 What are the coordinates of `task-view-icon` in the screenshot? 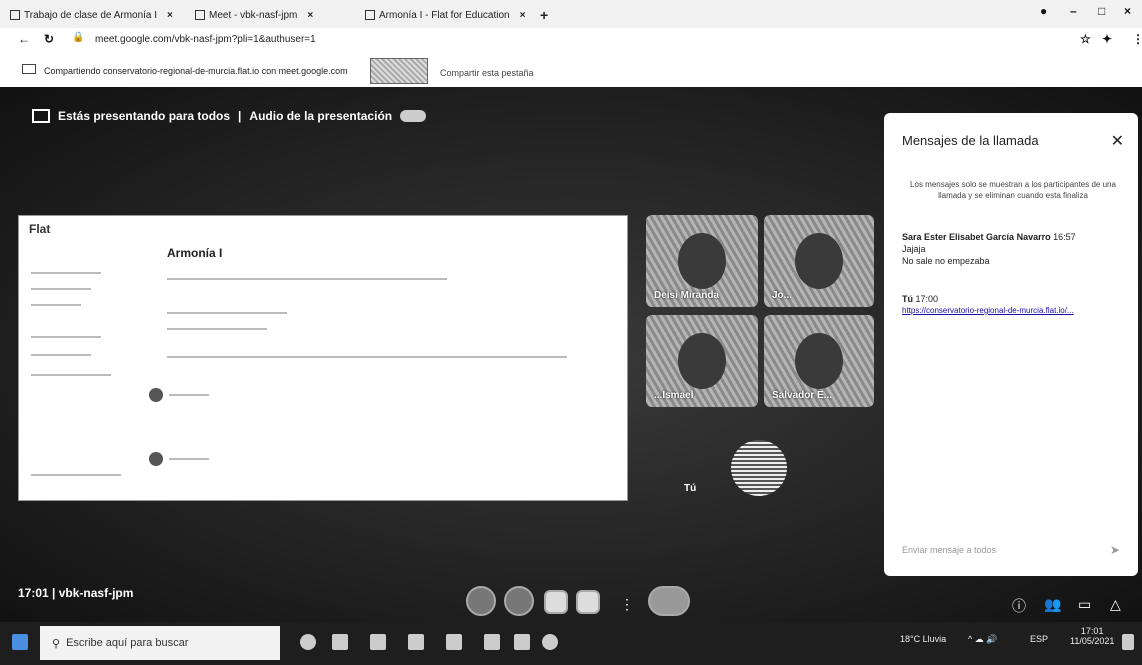 It's located at (340, 642).